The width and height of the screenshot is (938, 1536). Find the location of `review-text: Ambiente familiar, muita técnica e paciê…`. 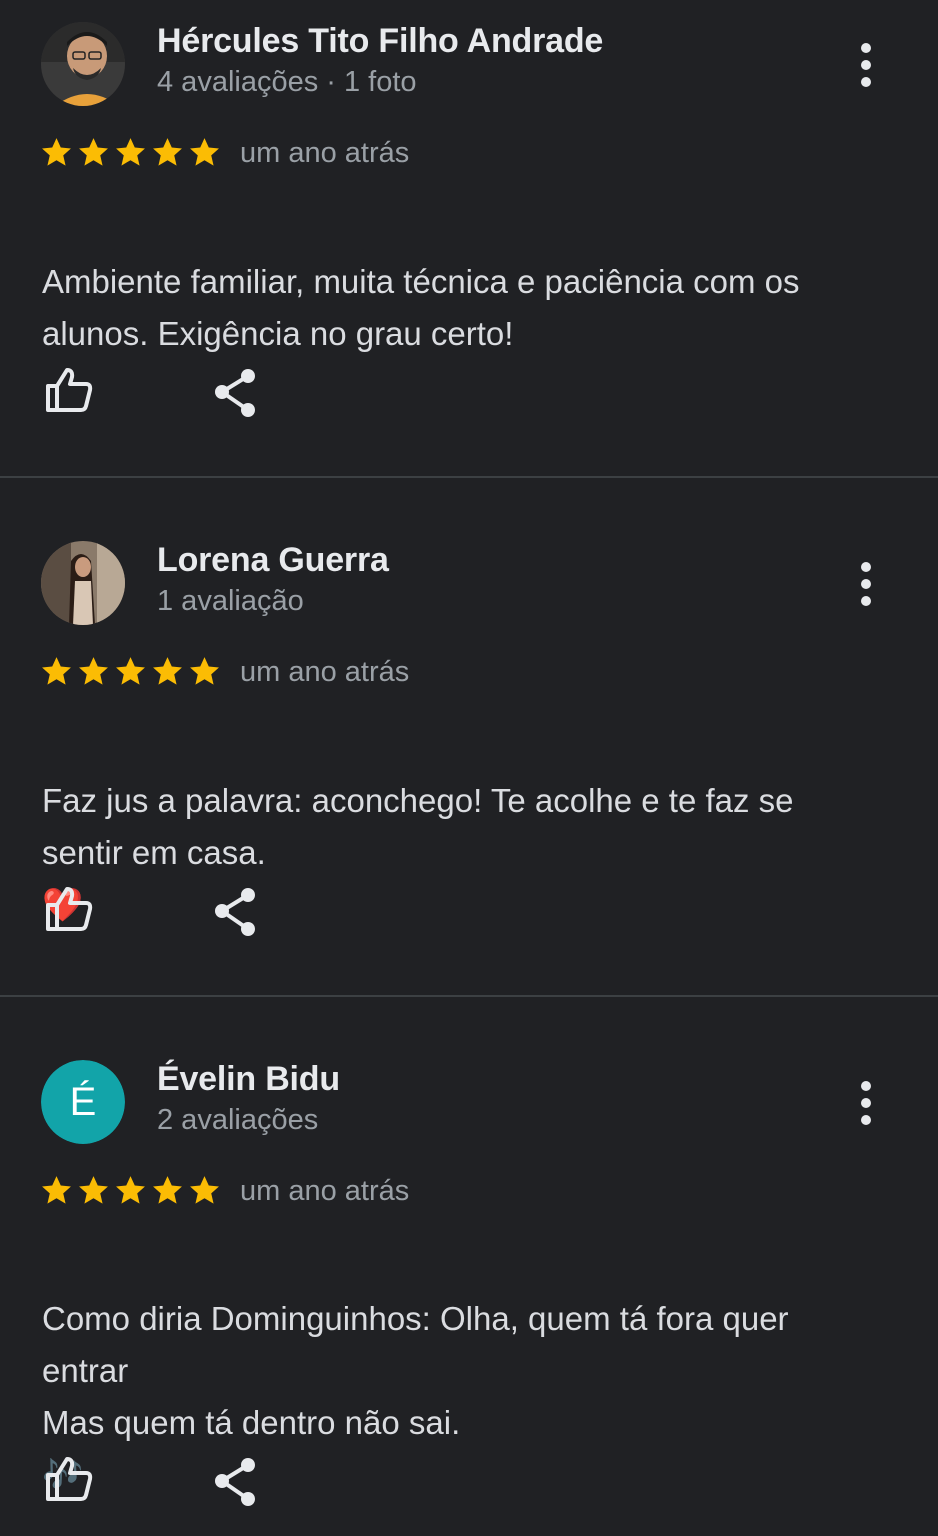

review-text: Ambiente familiar, muita técnica e paciê… is located at coordinates (477, 282).